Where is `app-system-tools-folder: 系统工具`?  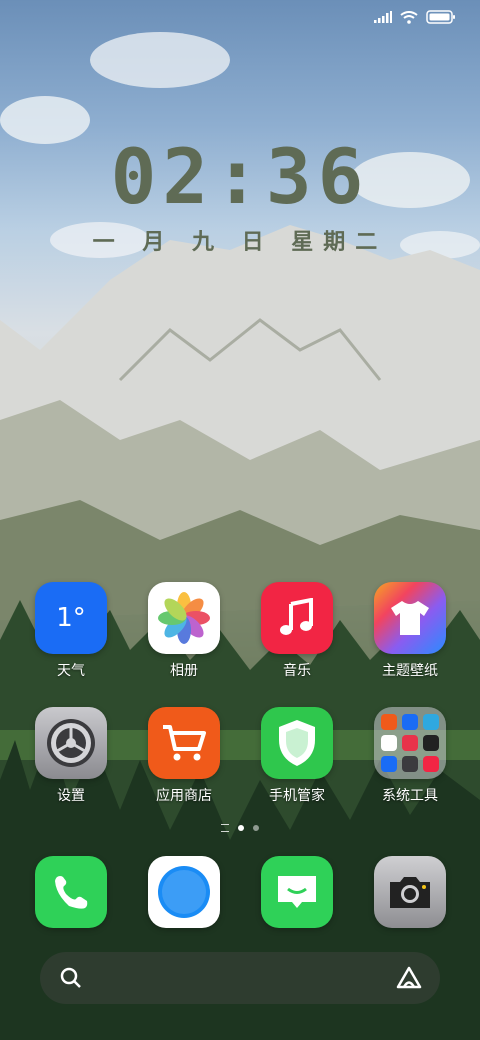
app-system-tools-folder: 系统工具 is located at coordinates (410, 756).